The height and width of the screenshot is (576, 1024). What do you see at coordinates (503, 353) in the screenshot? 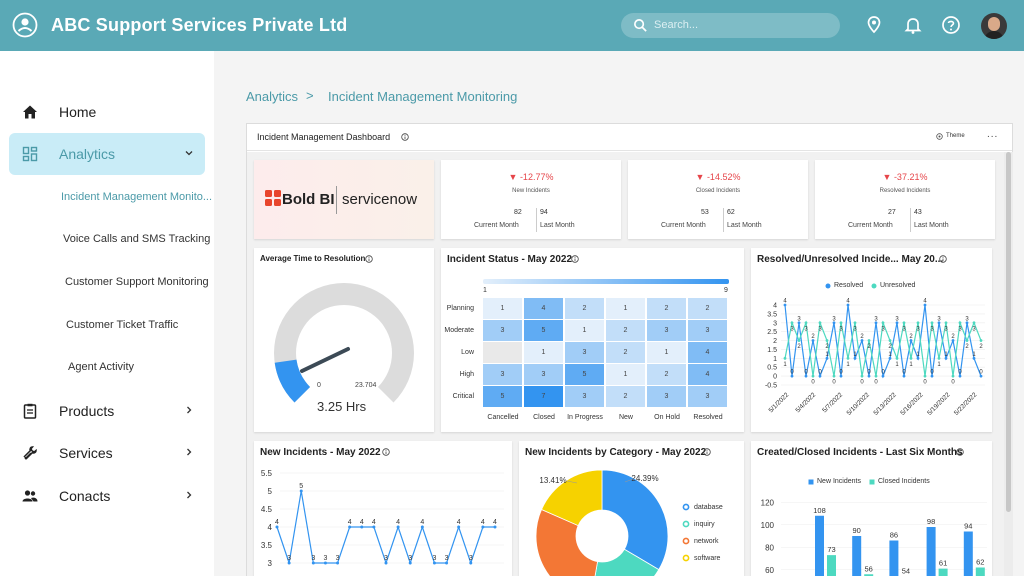
I see `heatmap-cell` at bounding box center [503, 353].